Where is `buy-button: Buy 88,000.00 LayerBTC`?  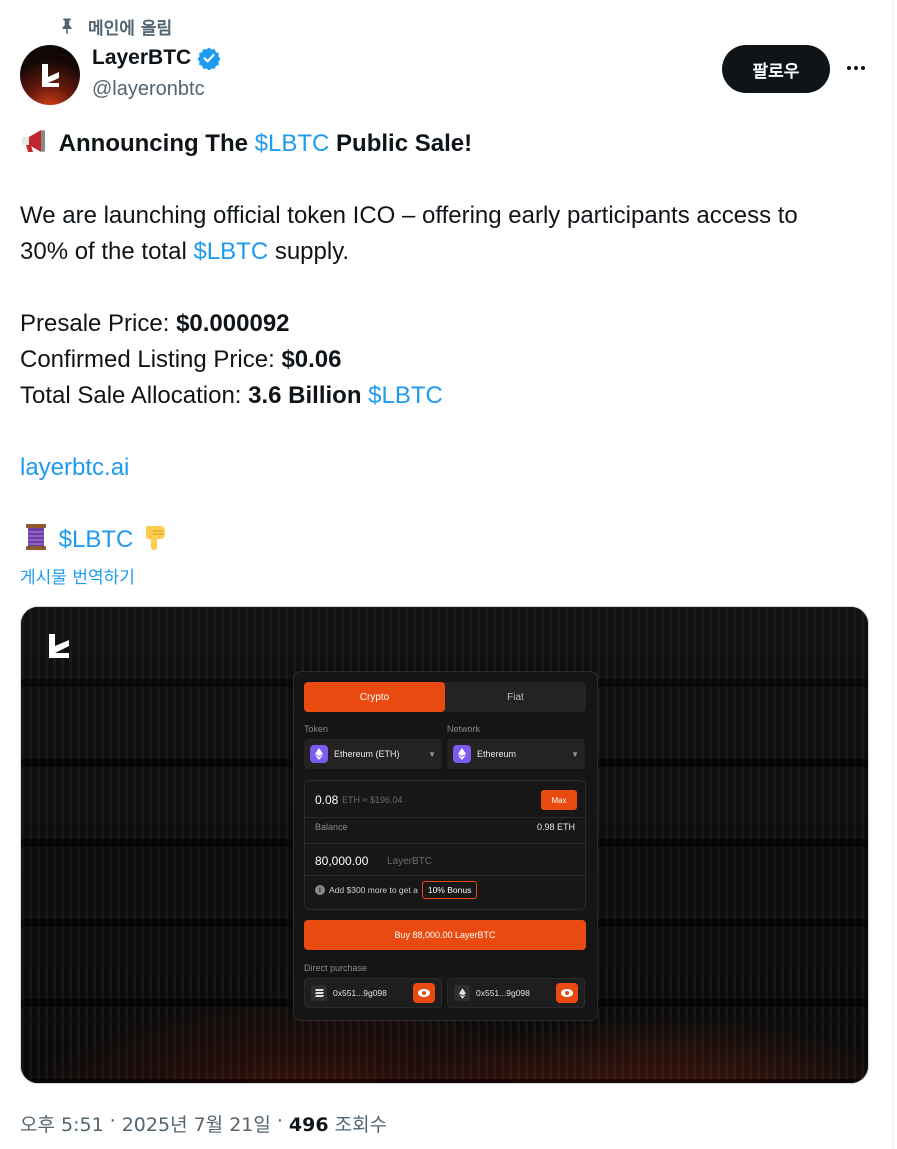
buy-button: Buy 88,000.00 LayerBTC is located at coordinates (445, 935).